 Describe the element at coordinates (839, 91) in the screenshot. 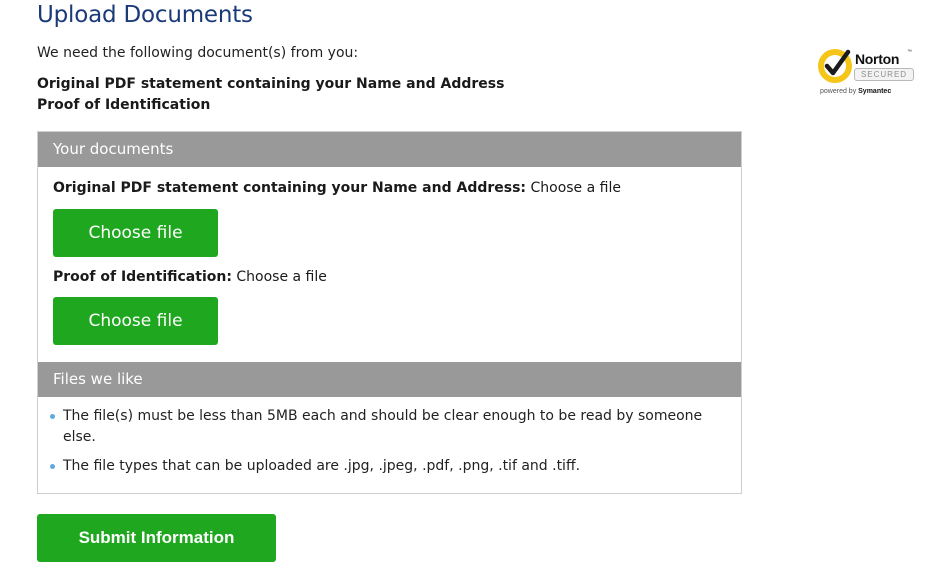

I see `powered-by-prefix: powered by` at that location.